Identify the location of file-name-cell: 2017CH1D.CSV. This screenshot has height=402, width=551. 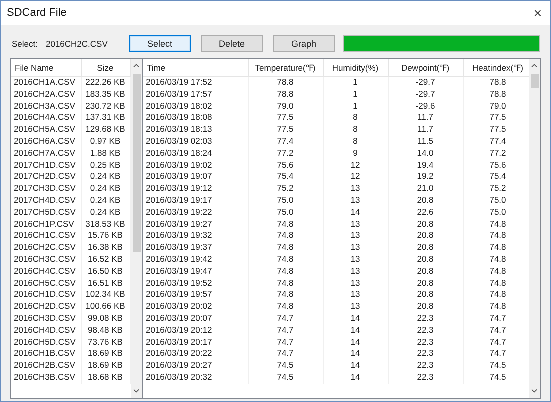
(46, 166).